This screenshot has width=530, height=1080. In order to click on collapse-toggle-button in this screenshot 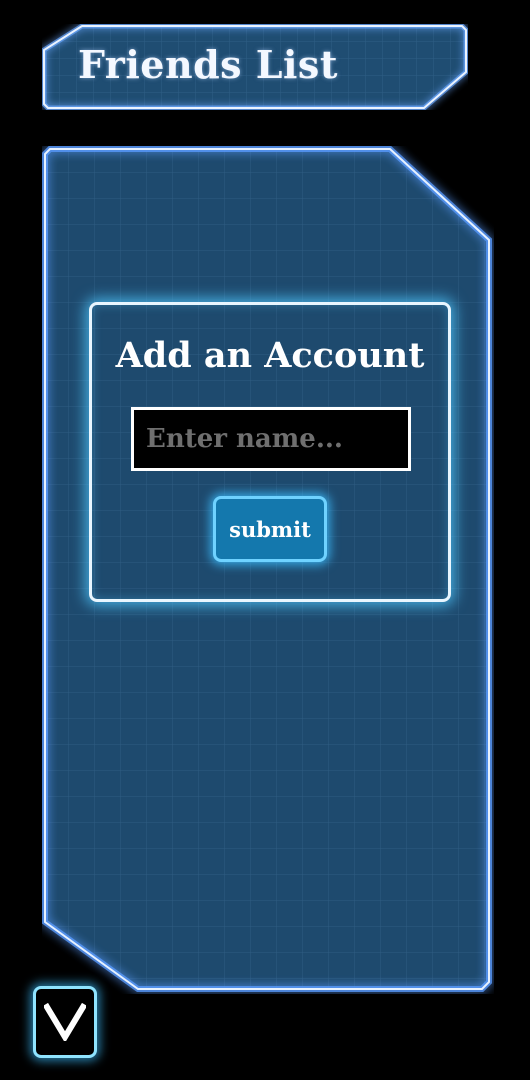, I will do `click(65, 1022)`.